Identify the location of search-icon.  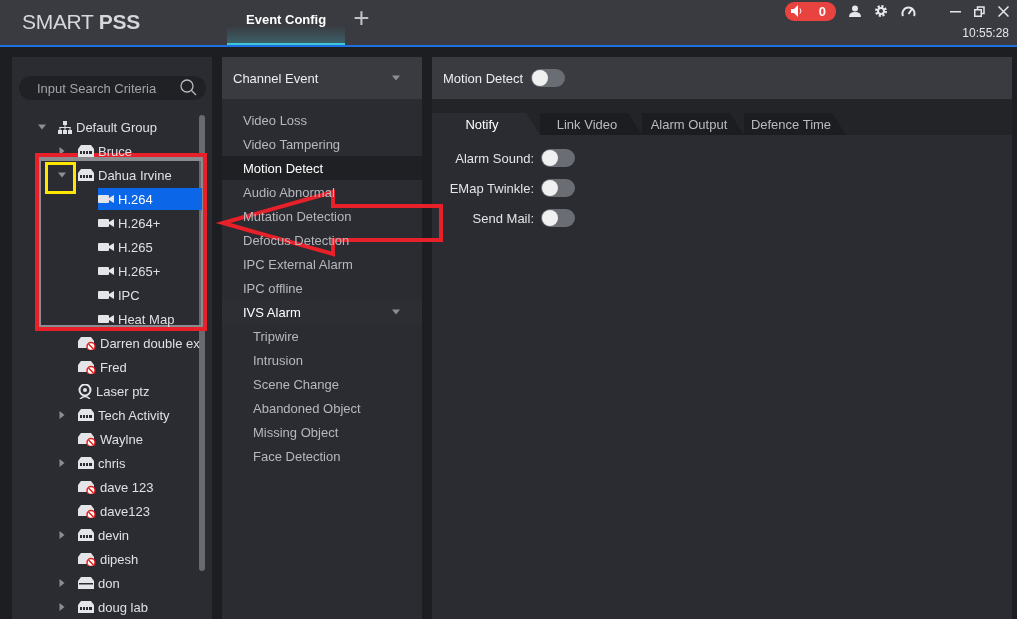
(188, 87).